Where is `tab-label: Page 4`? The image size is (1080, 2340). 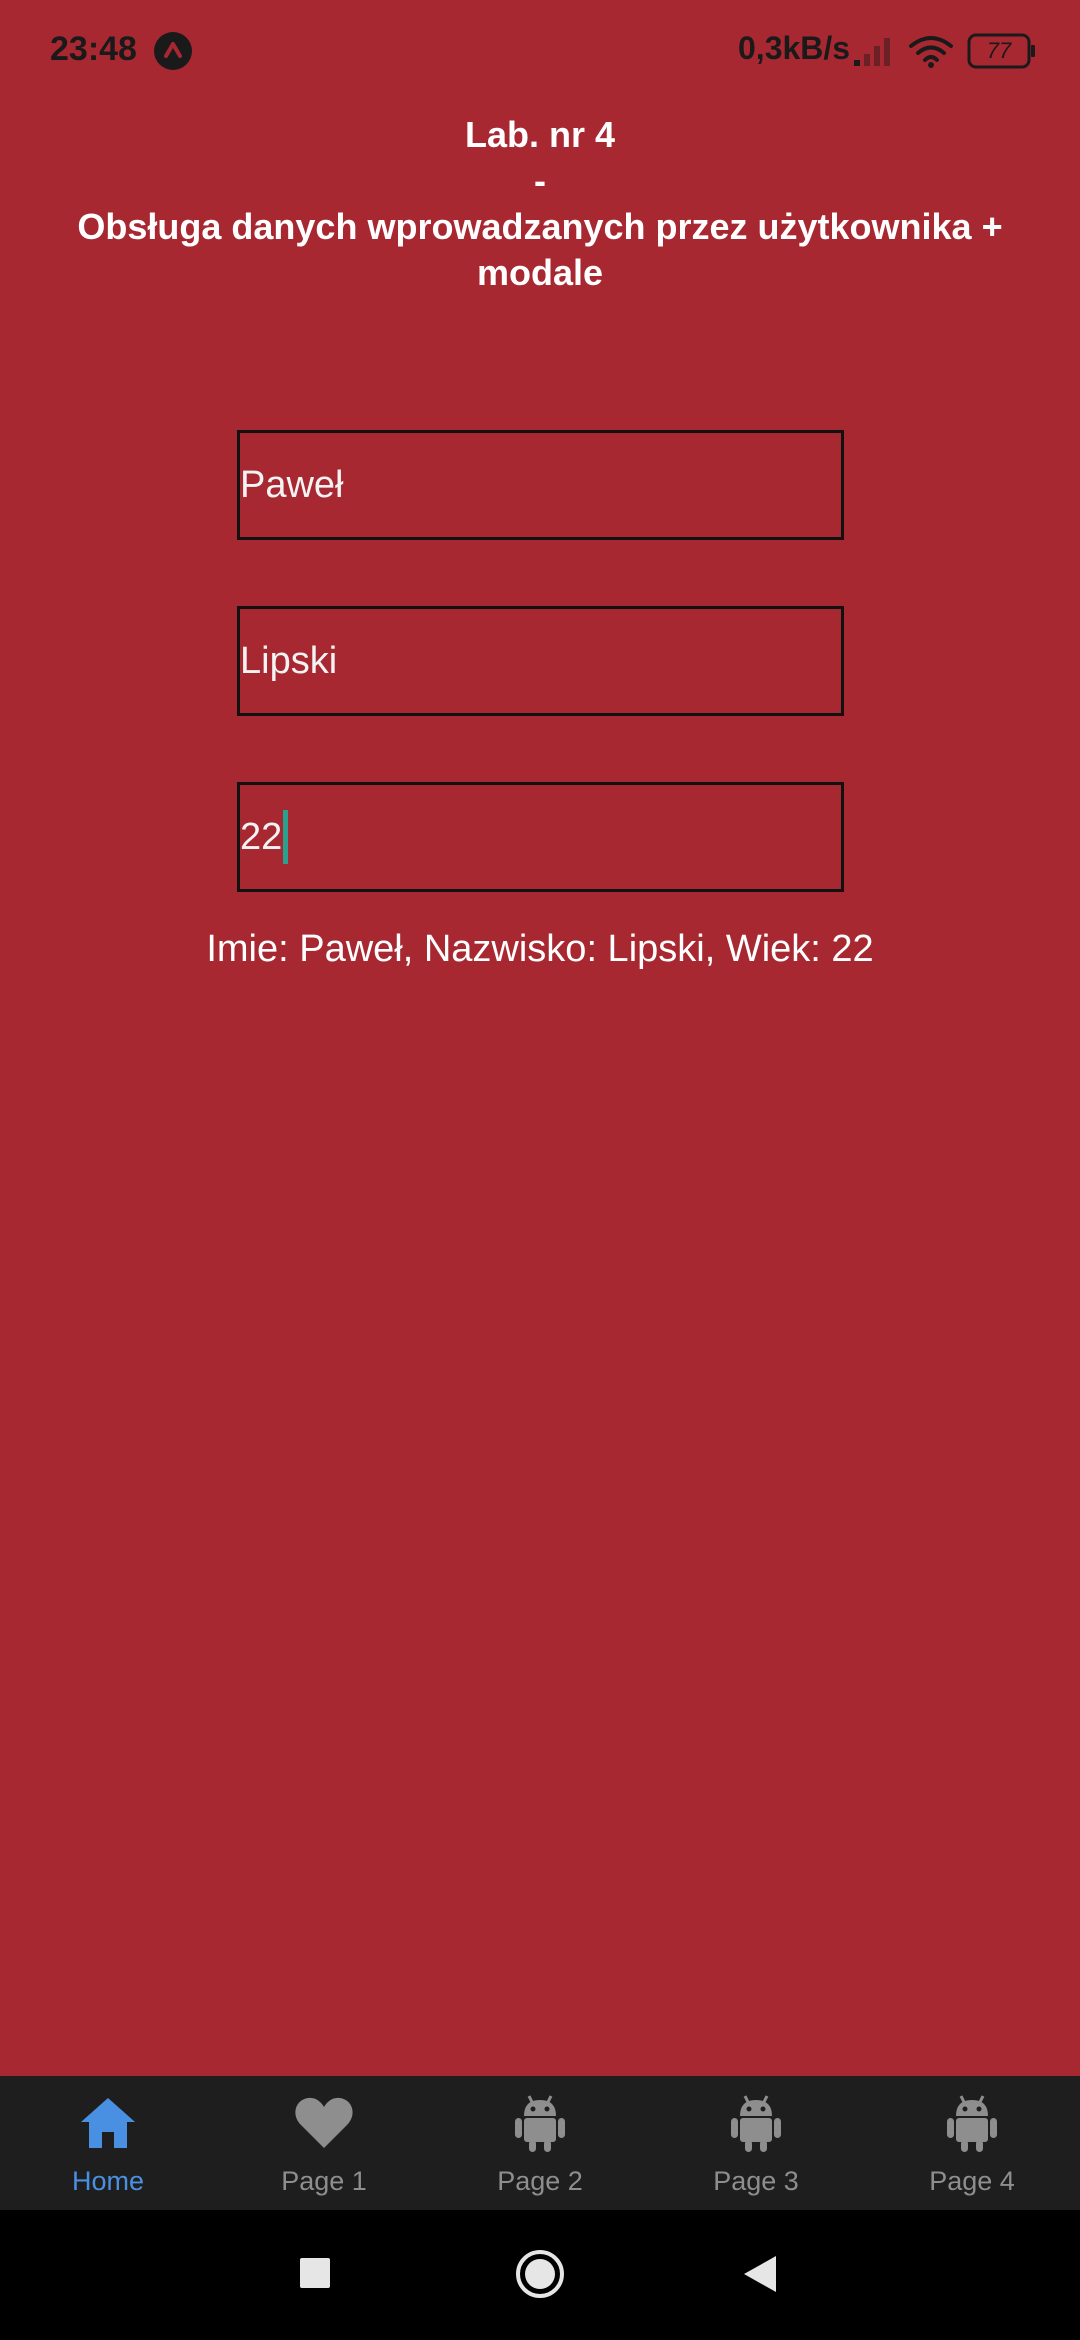
tab-label: Page 4 is located at coordinates (972, 2181).